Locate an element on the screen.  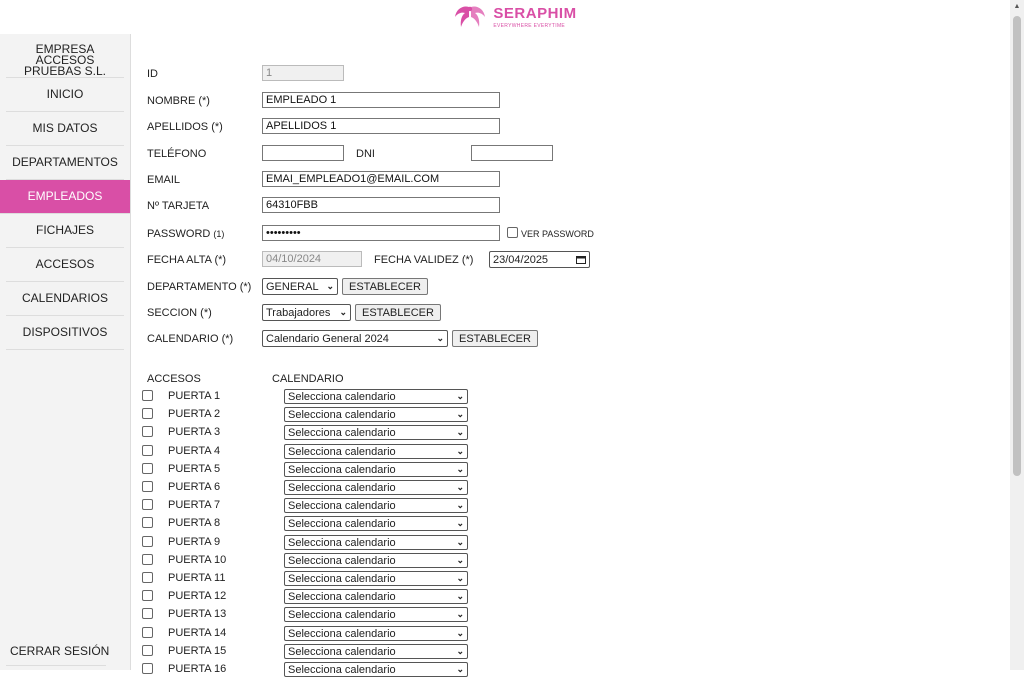
scroll-up-icon: ▲ is located at coordinates (1017, 7).